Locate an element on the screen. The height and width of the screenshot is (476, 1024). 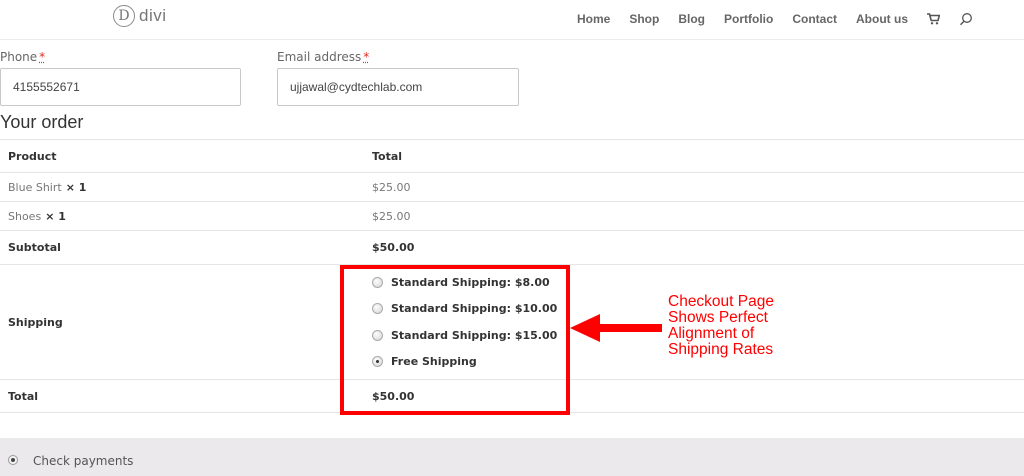
nav-portfolio: Portfolio is located at coordinates (748, 19).